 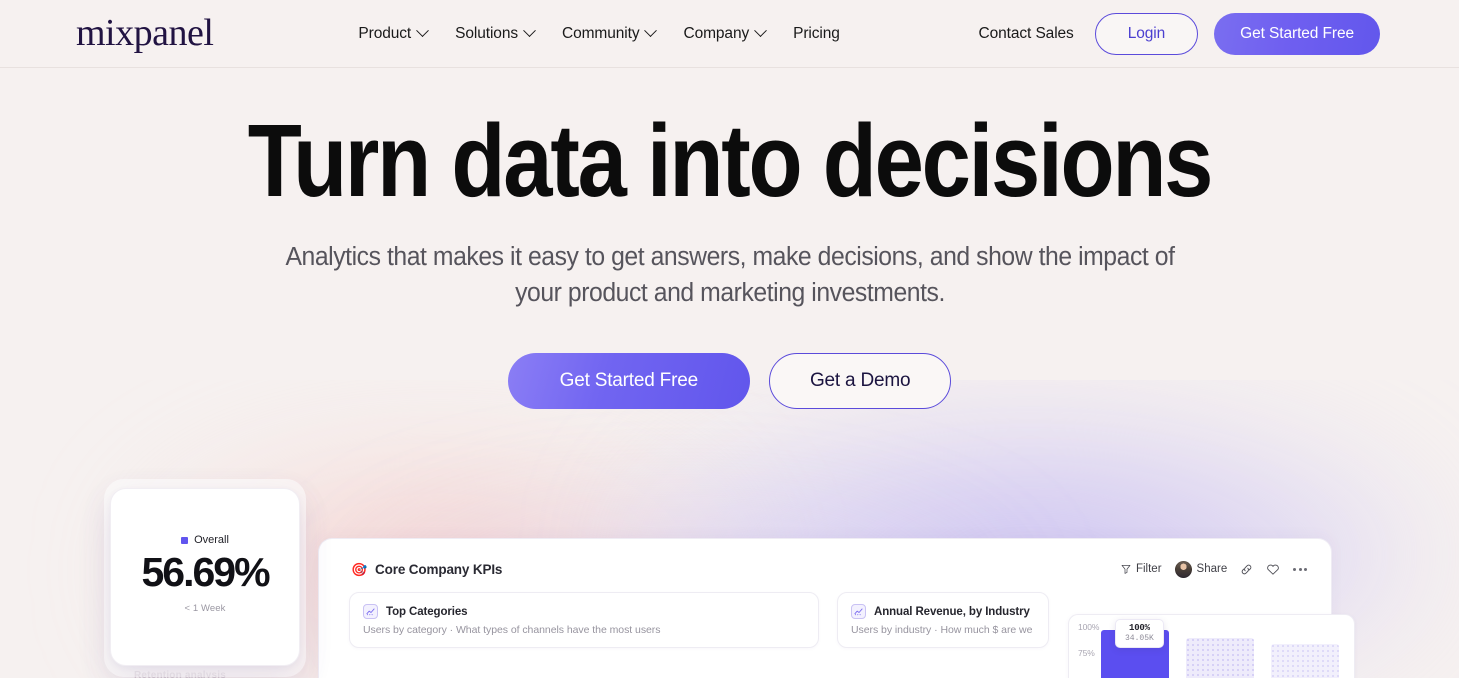 I want to click on dashboard-actions: Filter Share, so click(x=1214, y=569).